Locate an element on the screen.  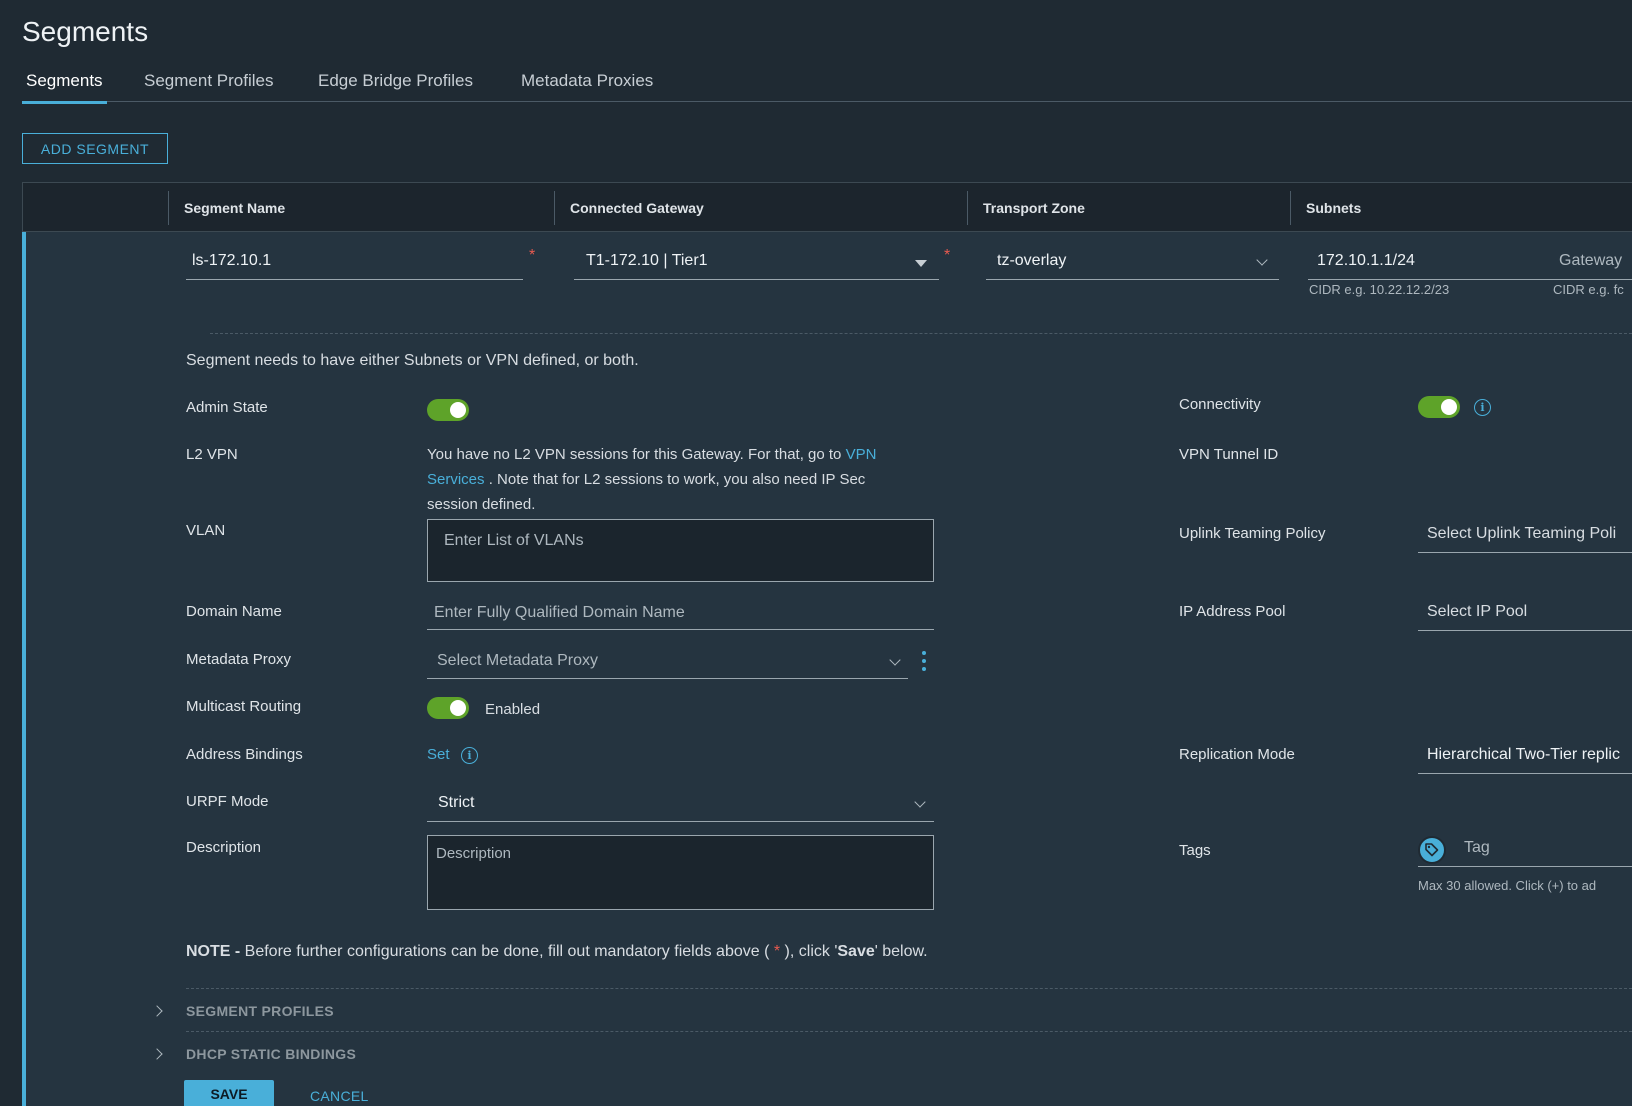
domain-name-placeholder: Enter Fully Qualified Domain Name is located at coordinates (559, 612).